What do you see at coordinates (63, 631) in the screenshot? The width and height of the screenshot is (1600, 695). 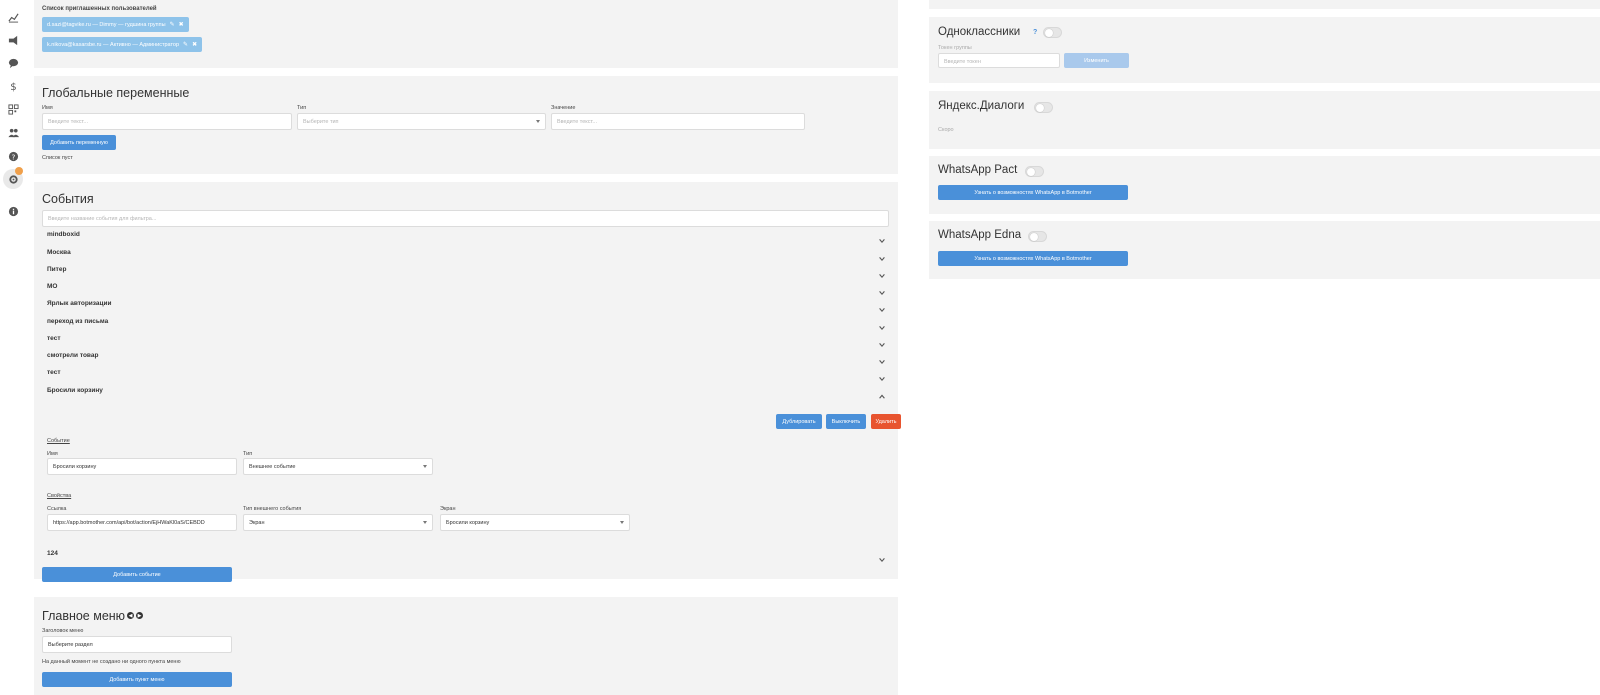 I see `menu-header-label: Заголовок меню` at bounding box center [63, 631].